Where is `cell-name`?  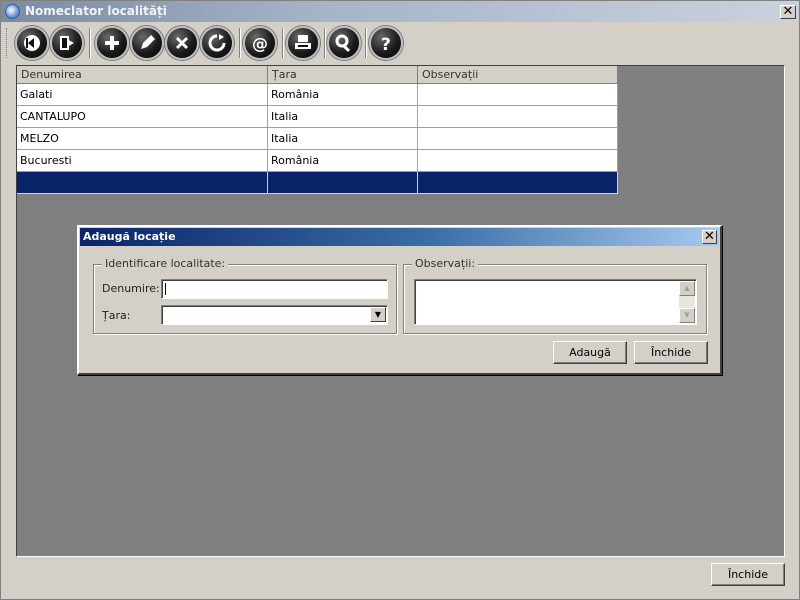 cell-name is located at coordinates (142, 183).